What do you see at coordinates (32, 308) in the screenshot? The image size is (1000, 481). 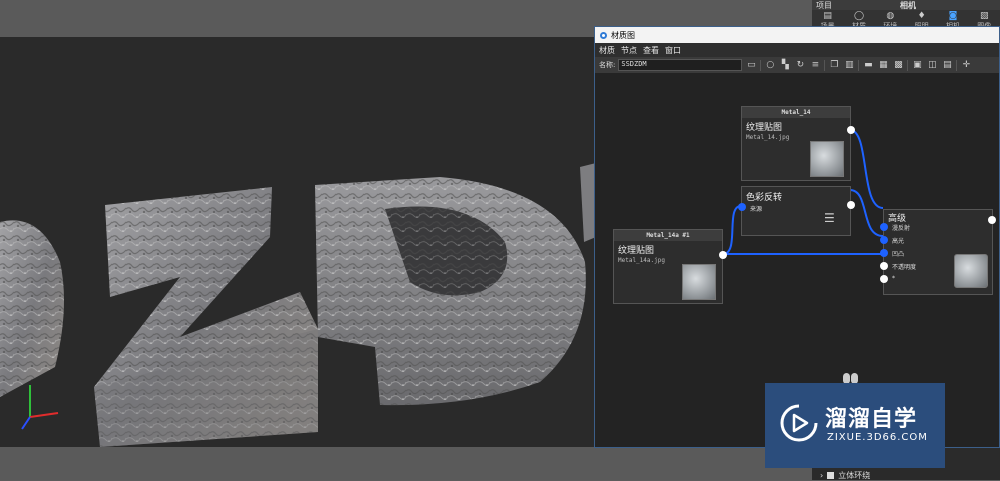 I see `letter-s-partial` at bounding box center [32, 308].